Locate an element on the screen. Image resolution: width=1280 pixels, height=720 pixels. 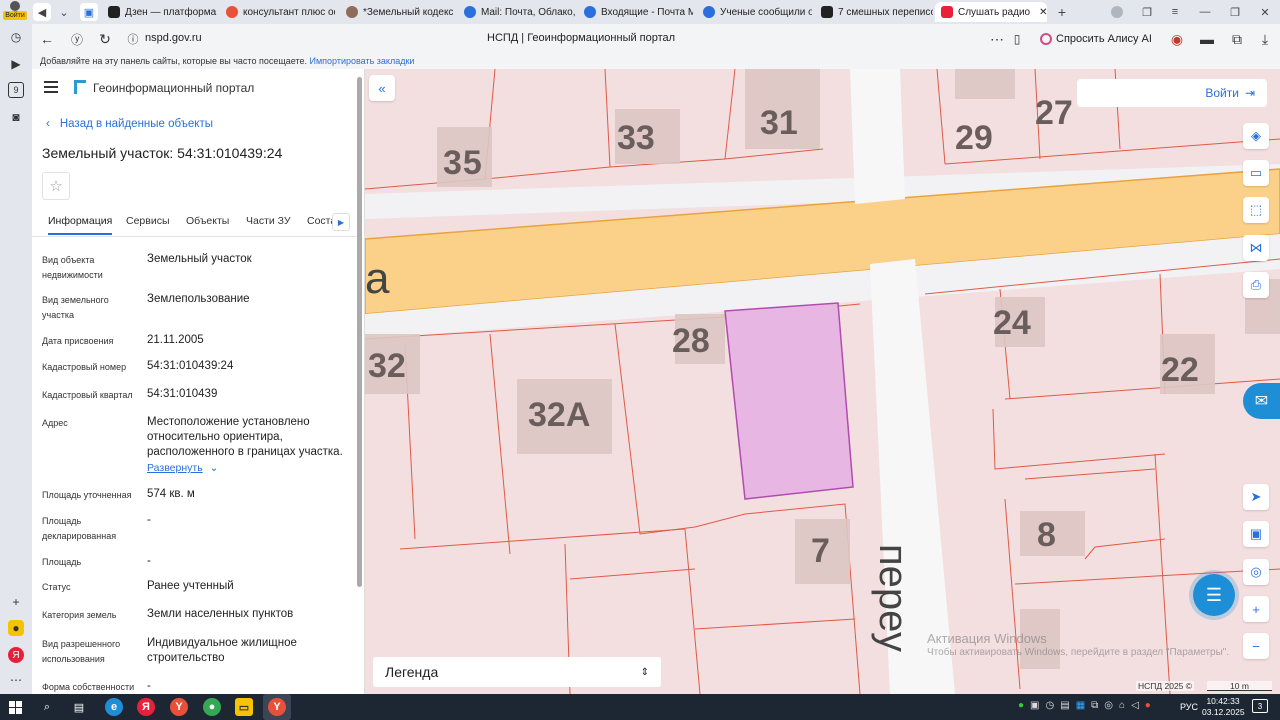
minimize-icon: — is located at coordinates (1205, 12).